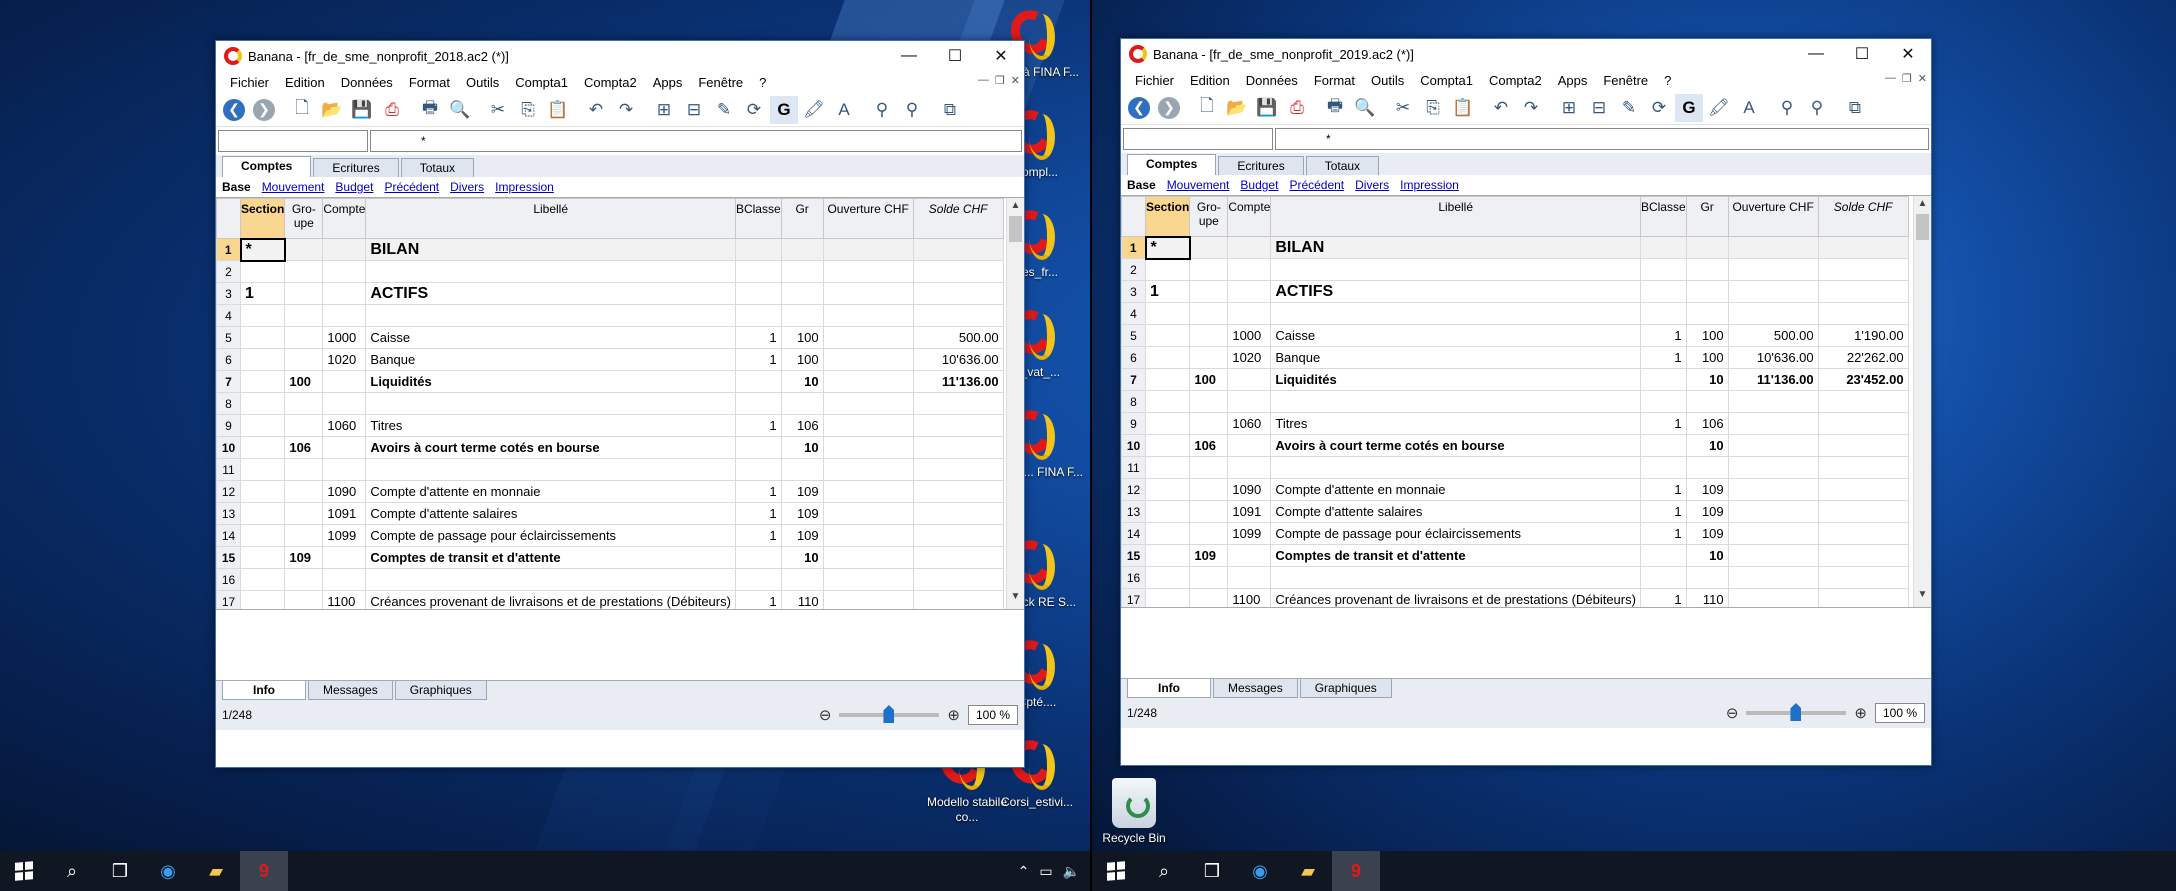 Image resolution: width=2176 pixels, height=891 pixels. I want to click on menu-item: Outils, so click(482, 82).